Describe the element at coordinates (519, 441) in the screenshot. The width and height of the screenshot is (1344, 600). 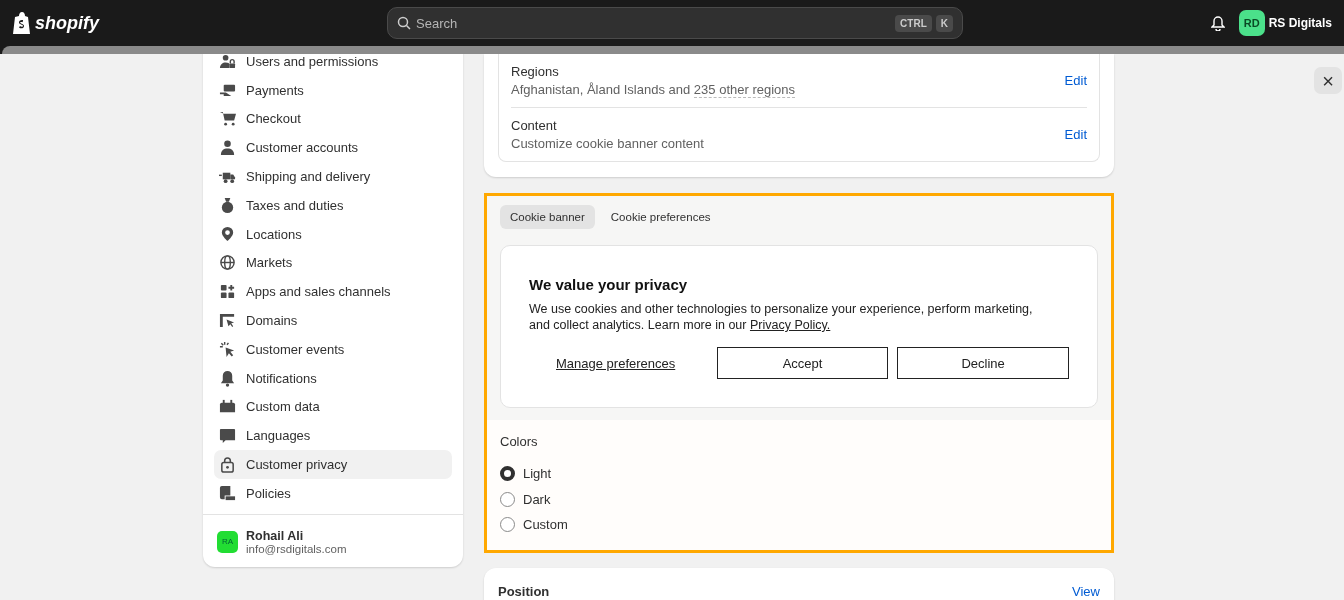
I see `colors-label: Colors` at that location.